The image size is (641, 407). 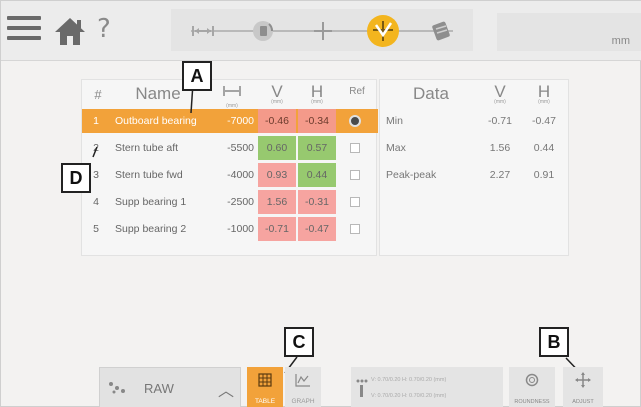 I want to click on tab-table: TABLE, so click(x=265, y=387).